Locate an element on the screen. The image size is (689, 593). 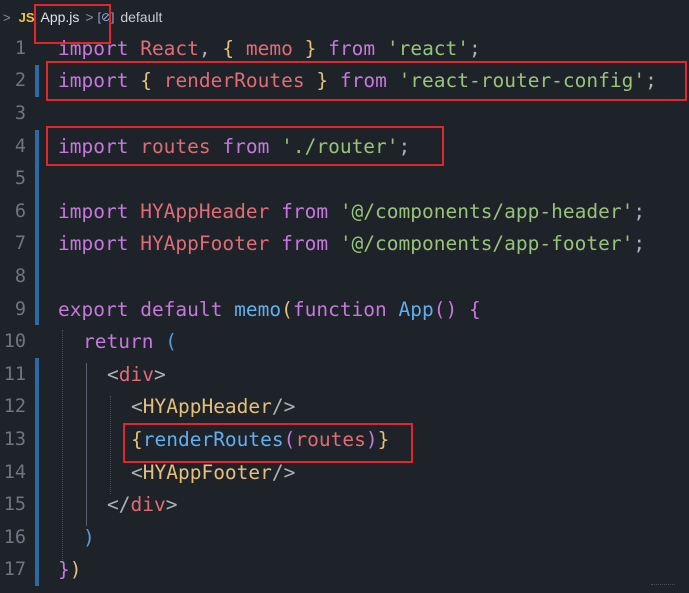
line-number: 2 is located at coordinates (20, 81).